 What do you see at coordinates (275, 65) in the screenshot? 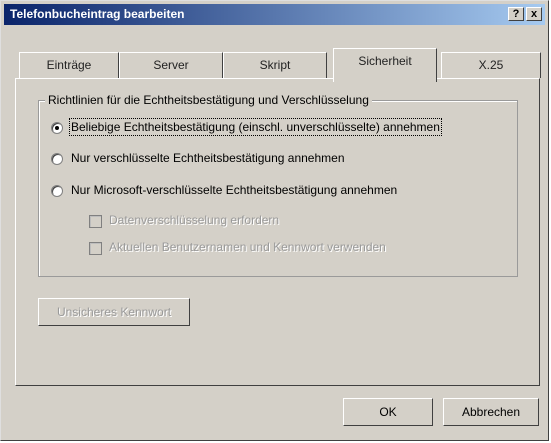
I see `tab-skript: Skript` at bounding box center [275, 65].